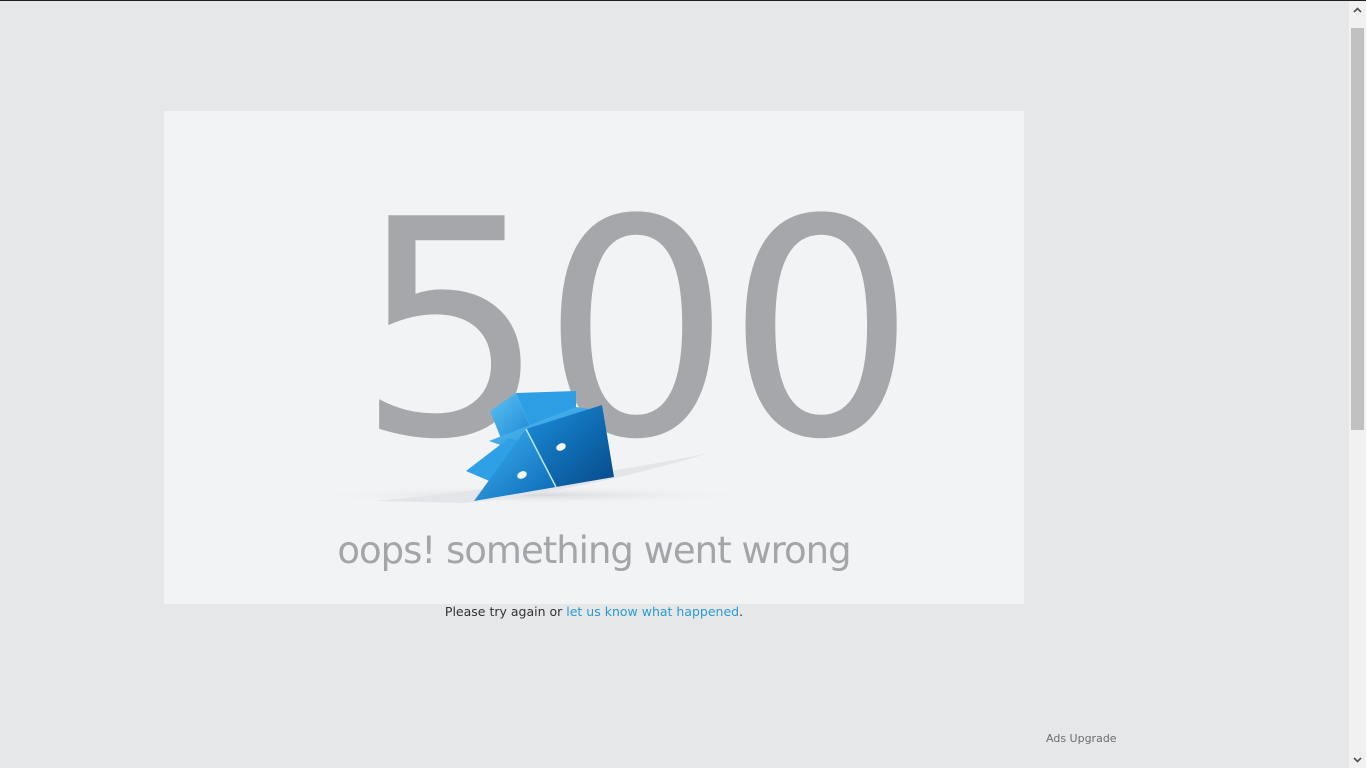  I want to click on report-problem-link: let us know what happened, so click(652, 611).